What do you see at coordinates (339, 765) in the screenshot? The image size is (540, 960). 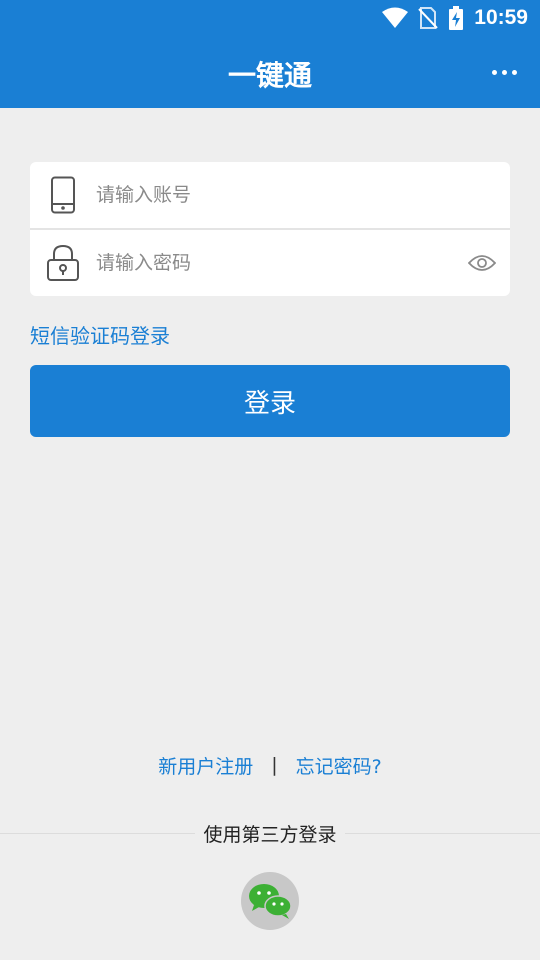 I see `forgot-password-link: 忘记密码?` at bounding box center [339, 765].